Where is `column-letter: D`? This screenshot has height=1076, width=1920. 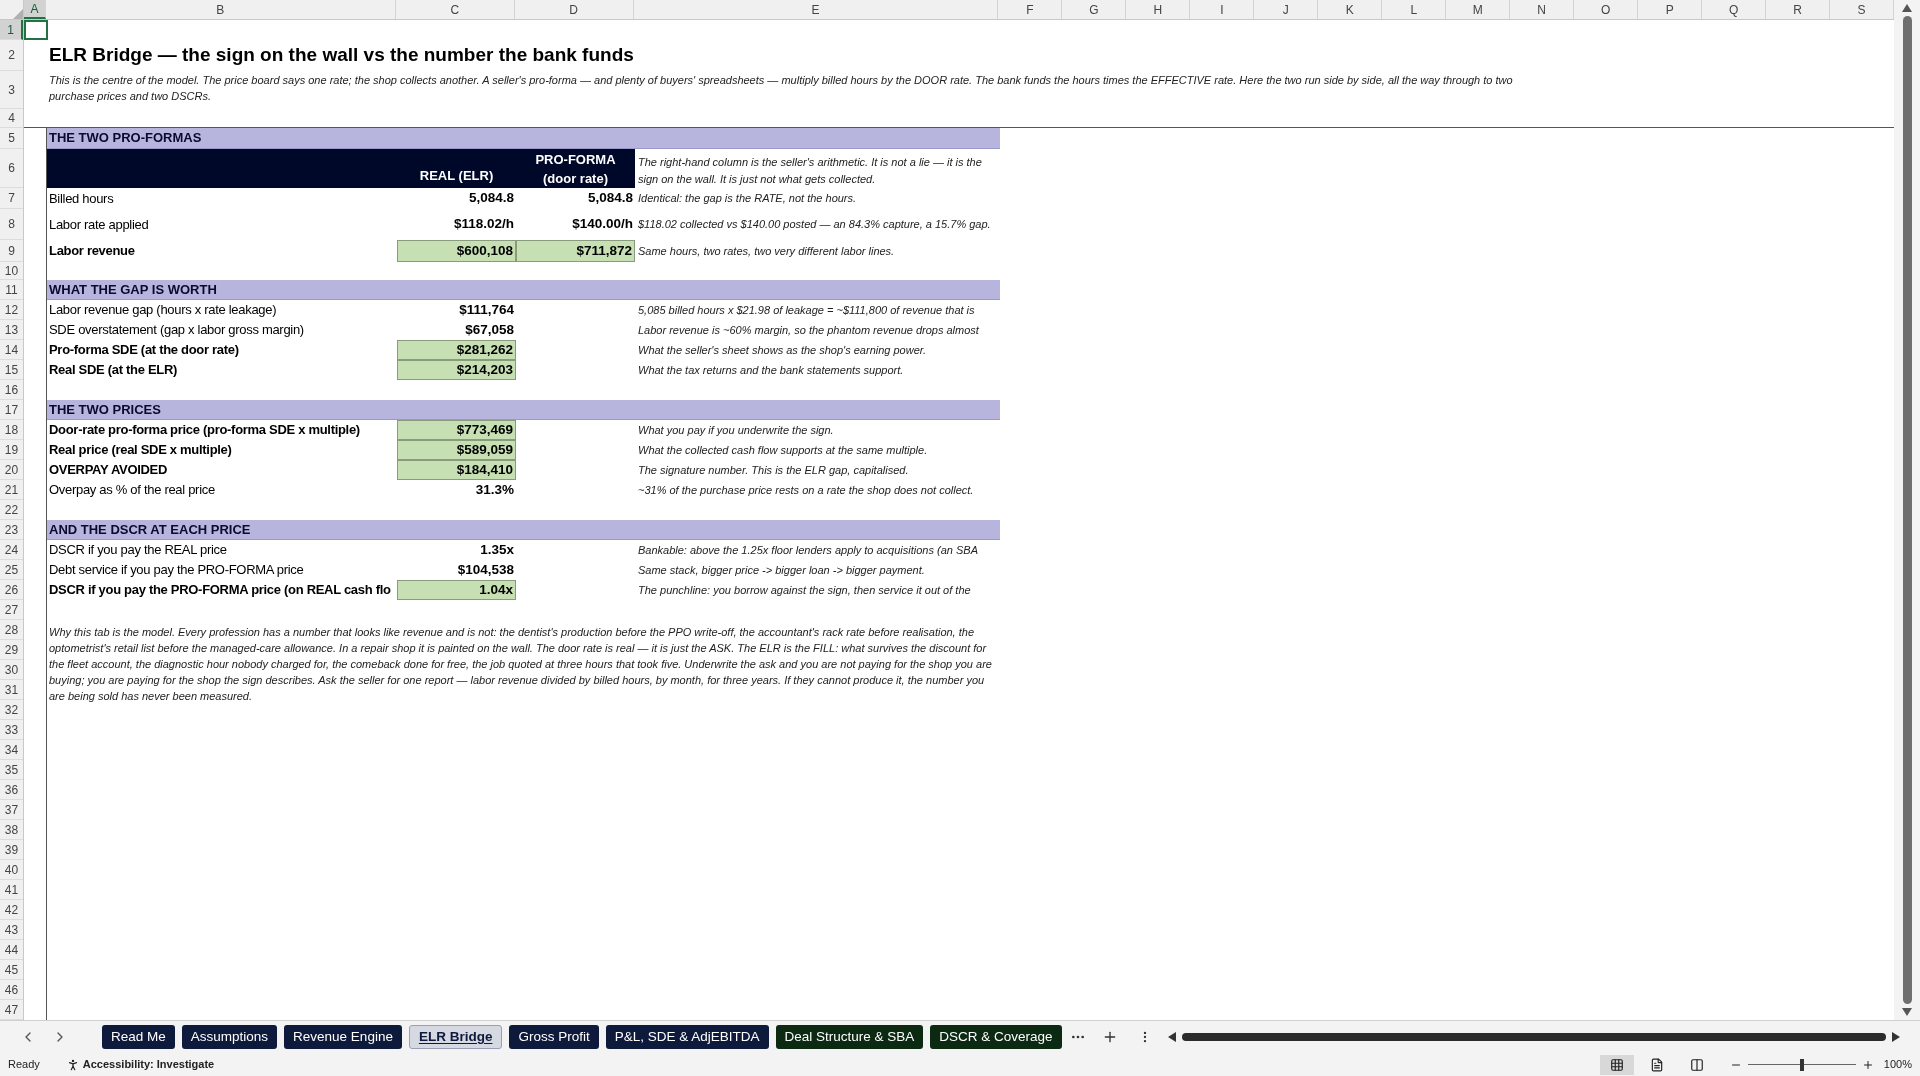 column-letter: D is located at coordinates (574, 9).